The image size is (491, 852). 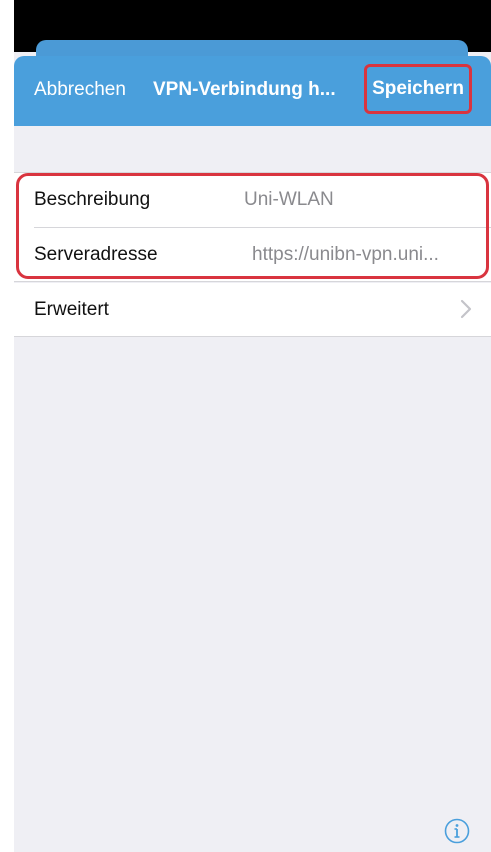 I want to click on cancel-button: Abbrechen, so click(x=80, y=90).